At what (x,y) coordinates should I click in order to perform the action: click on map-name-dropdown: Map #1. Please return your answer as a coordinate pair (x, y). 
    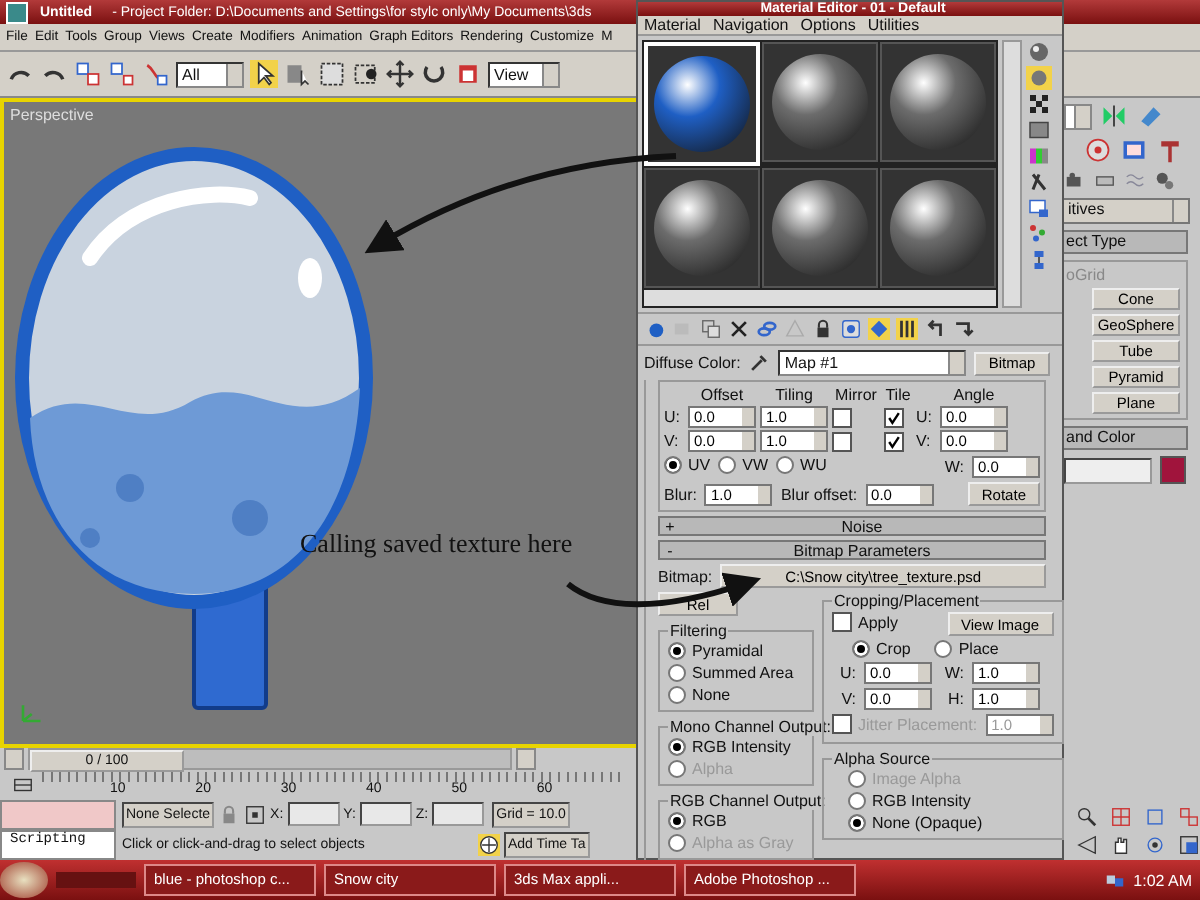
    Looking at the image, I should click on (872, 363).